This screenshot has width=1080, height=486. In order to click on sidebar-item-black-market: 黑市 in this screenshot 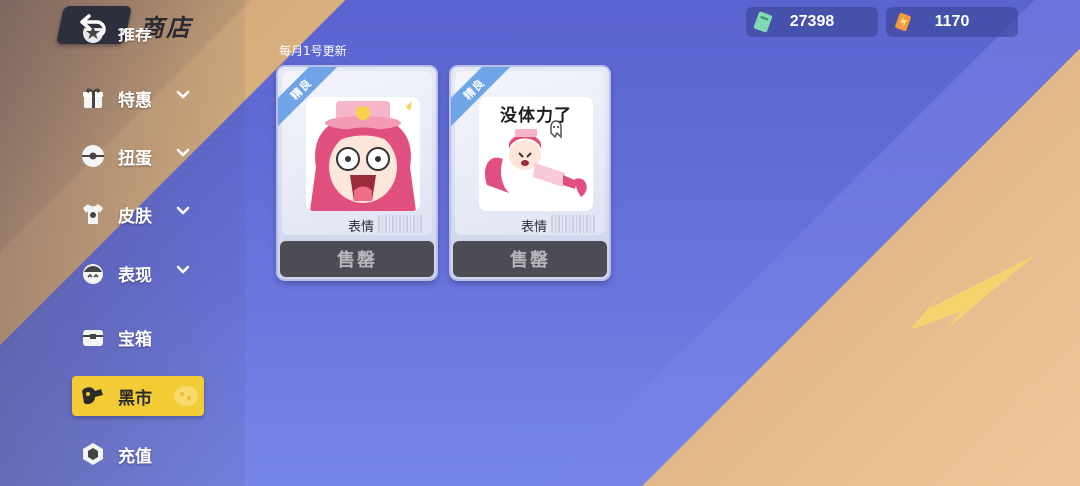, I will do `click(138, 396)`.